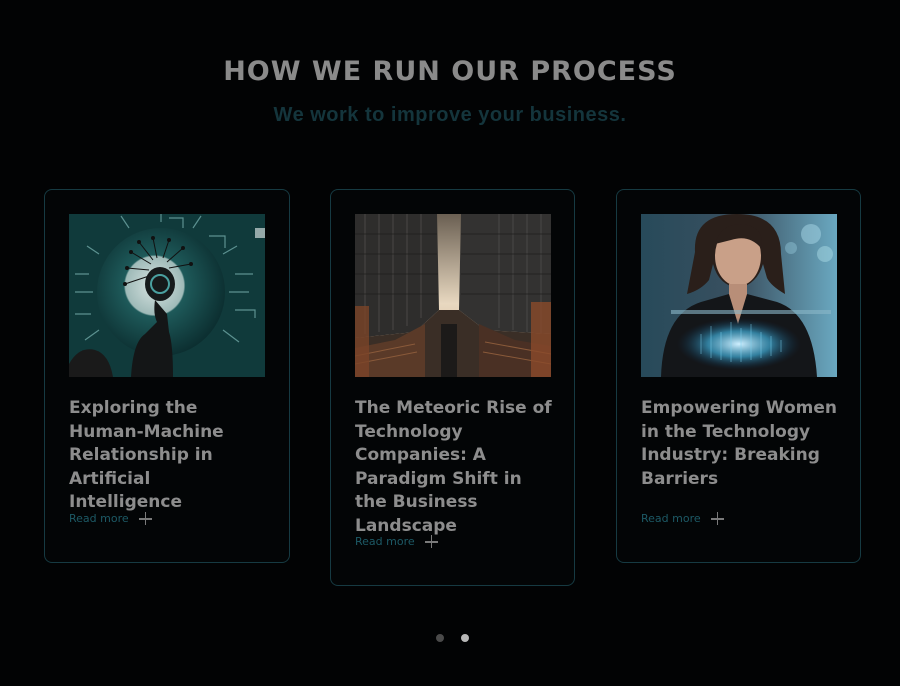 Image resolution: width=900 pixels, height=686 pixels. I want to click on section-subtitle: We work to improve your business., so click(450, 115).